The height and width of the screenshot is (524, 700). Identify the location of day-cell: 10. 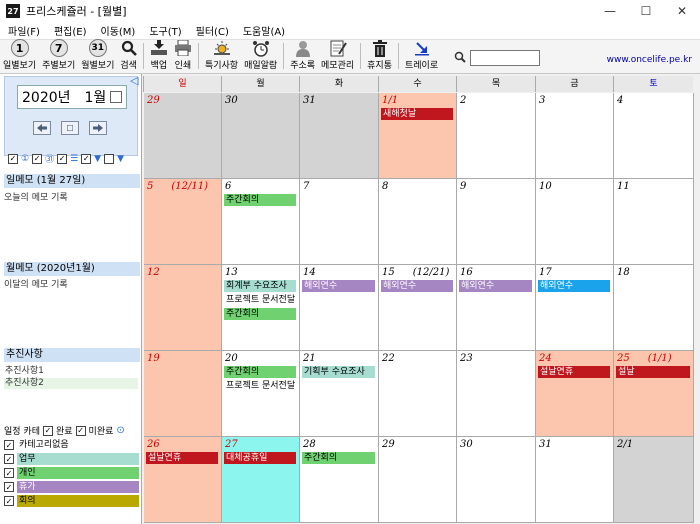
(575, 222).